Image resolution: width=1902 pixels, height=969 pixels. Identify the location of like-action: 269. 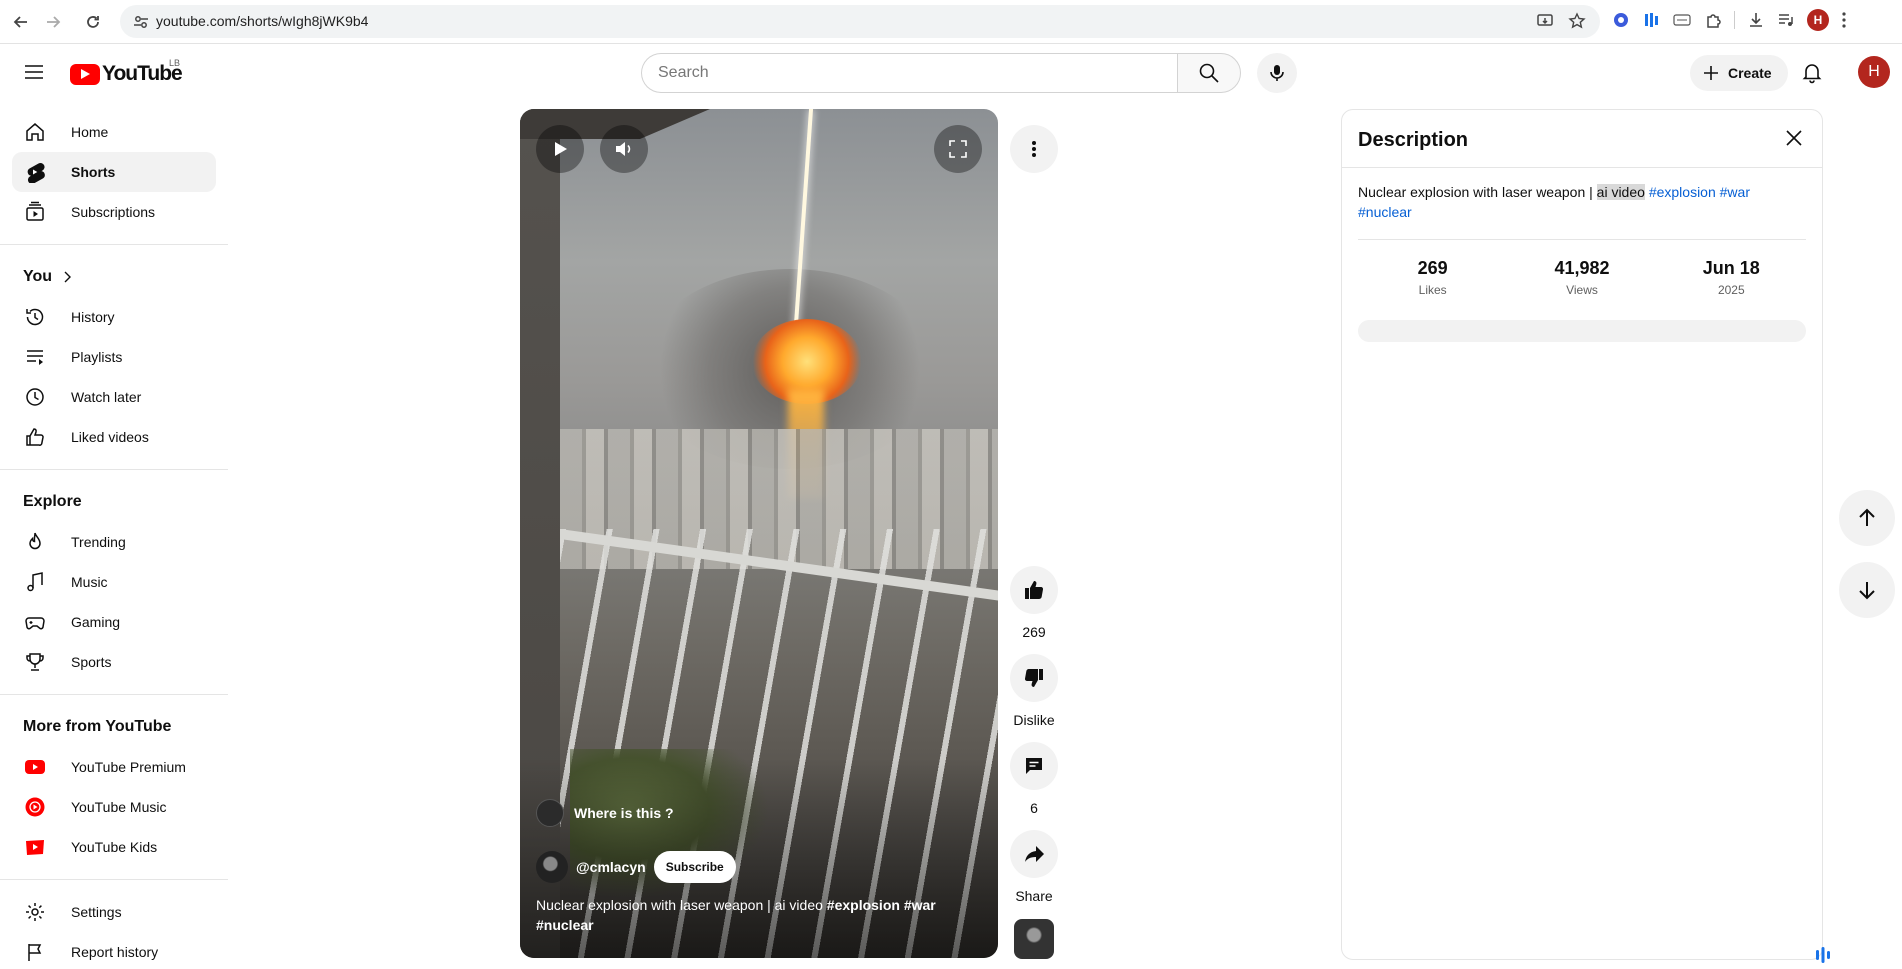
(1034, 603).